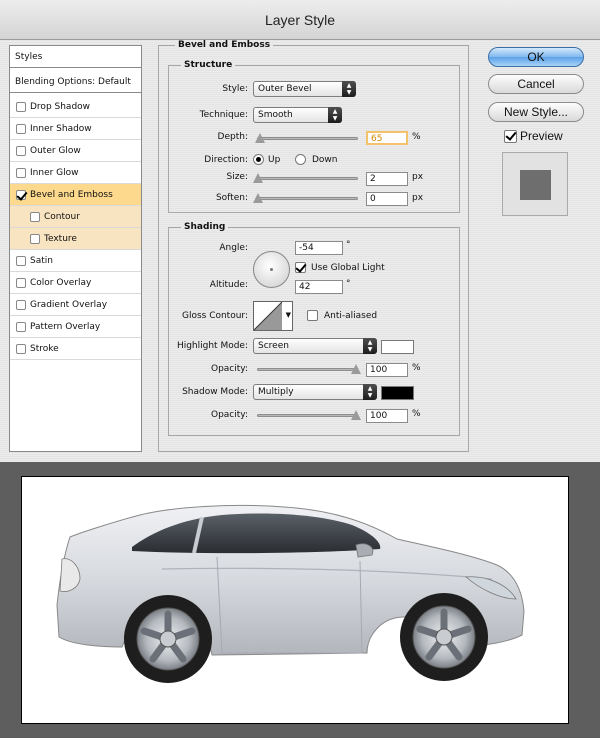  What do you see at coordinates (387, 370) in the screenshot?
I see `highlight-opacity-field: 100` at bounding box center [387, 370].